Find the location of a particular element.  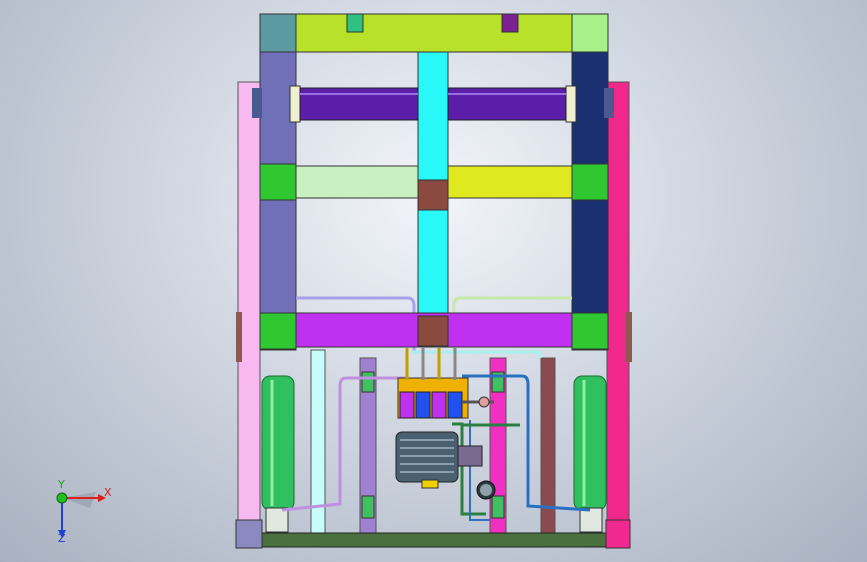

top-beam is located at coordinates (434, 33).